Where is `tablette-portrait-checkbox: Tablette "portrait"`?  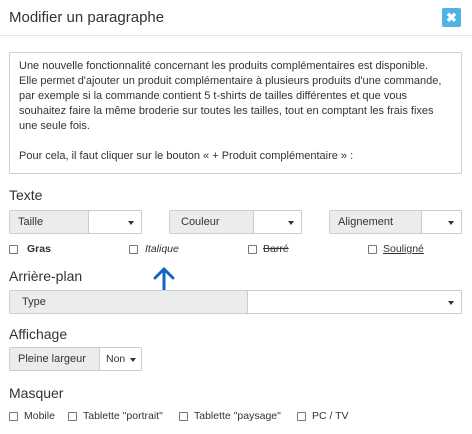
tablette-portrait-checkbox: Tablette "portrait" is located at coordinates (115, 416).